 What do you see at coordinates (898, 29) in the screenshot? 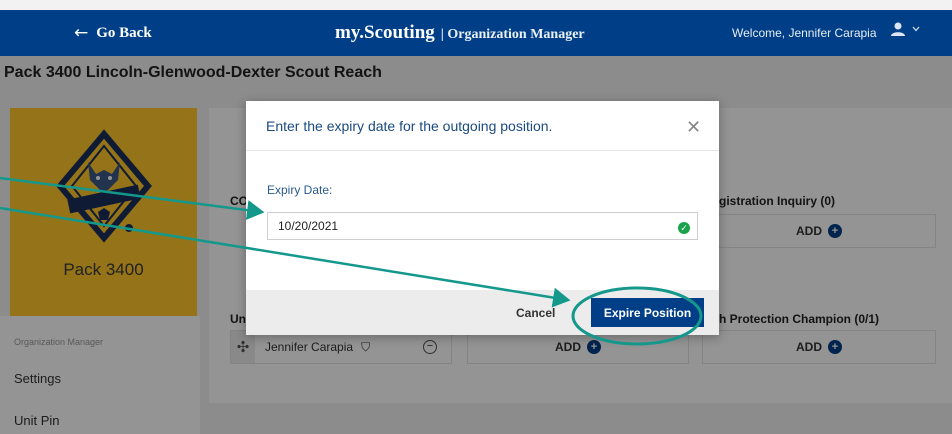
I see `user-icon` at bounding box center [898, 29].